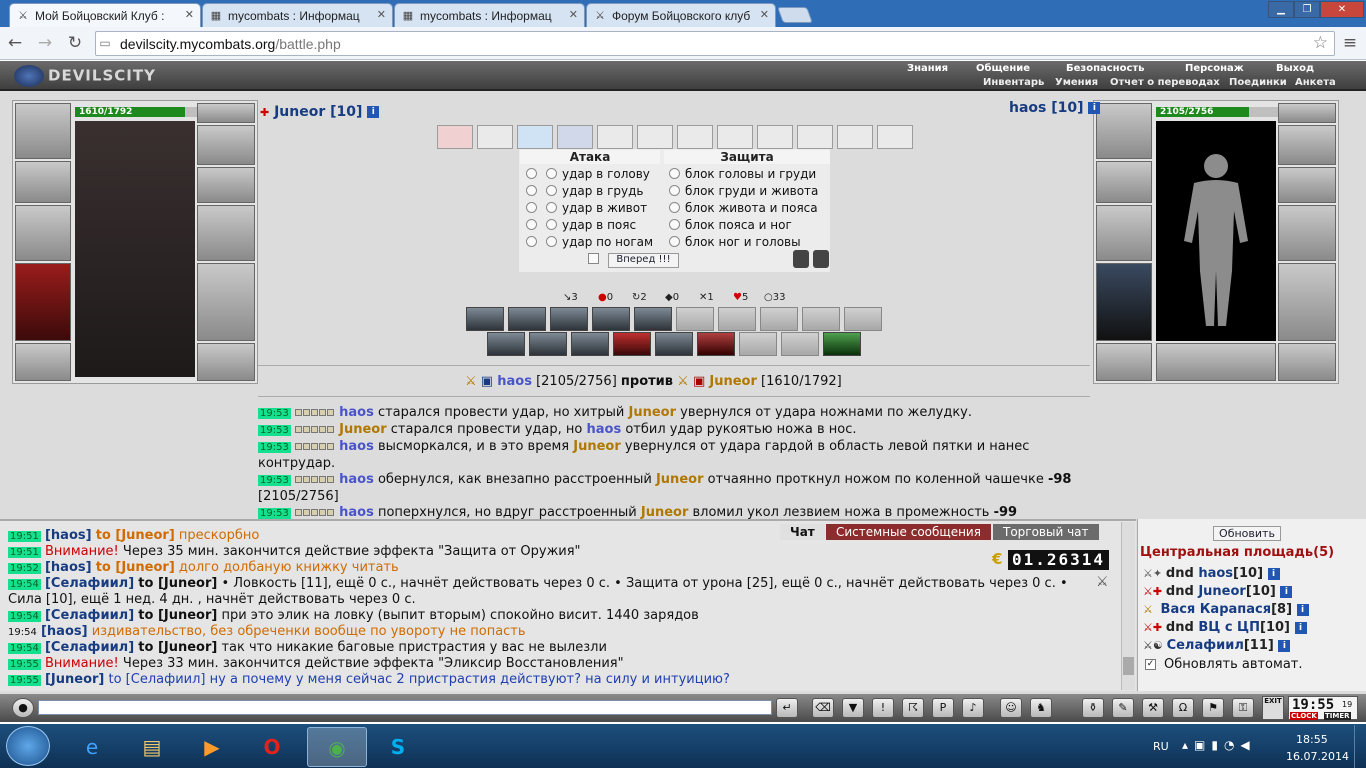 This screenshot has width=1366, height=768. Describe the element at coordinates (272, 747) in the screenshot. I see `opera-icon: O` at that location.